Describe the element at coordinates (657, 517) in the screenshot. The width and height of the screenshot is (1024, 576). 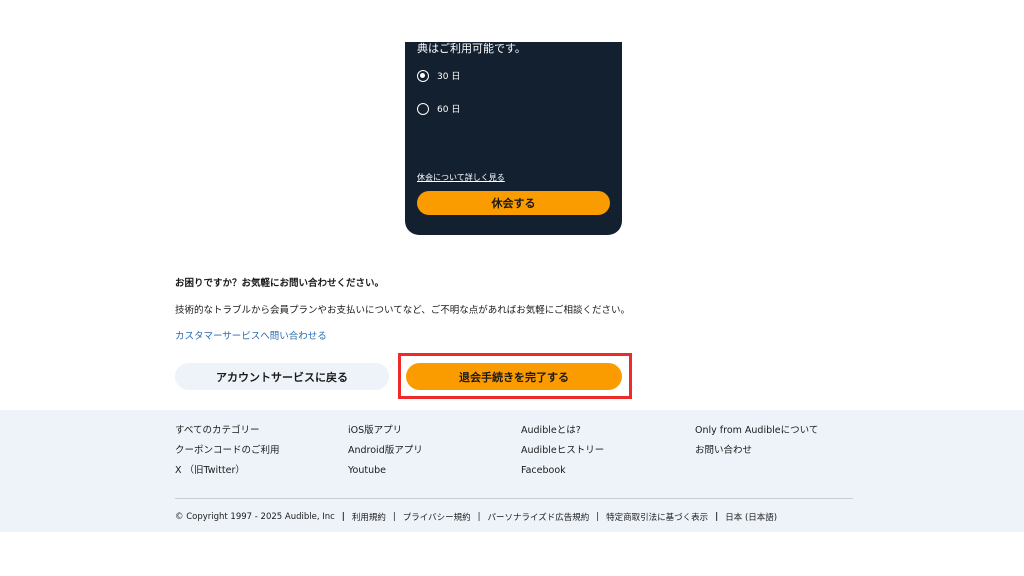
I see `legal-link-commerce-law: 特定商取引法に基づく表示` at that location.